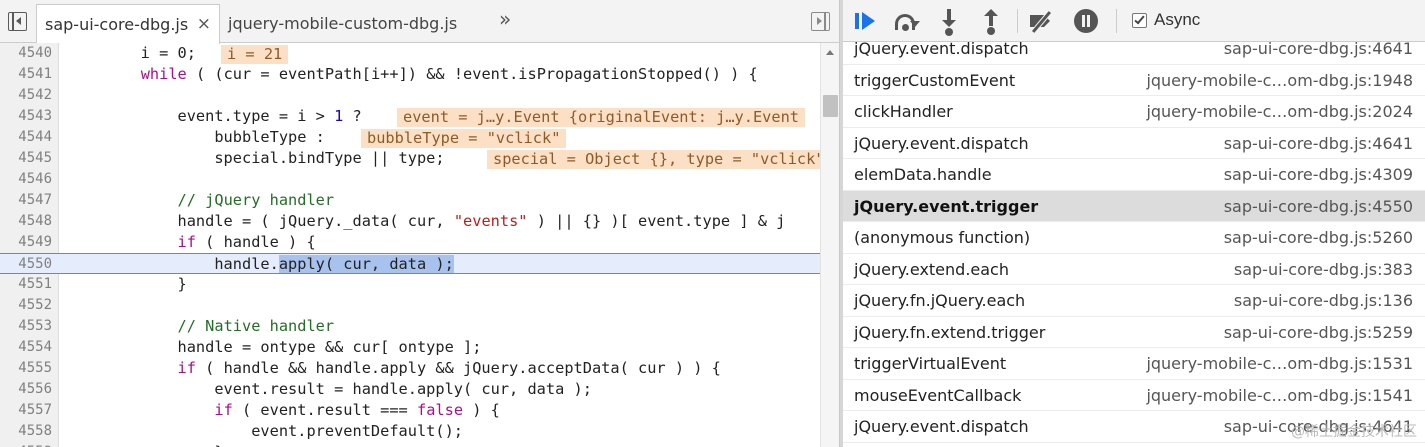 The height and width of the screenshot is (447, 1425). Describe the element at coordinates (26, 305) in the screenshot. I see `line-number: 4552` at that location.